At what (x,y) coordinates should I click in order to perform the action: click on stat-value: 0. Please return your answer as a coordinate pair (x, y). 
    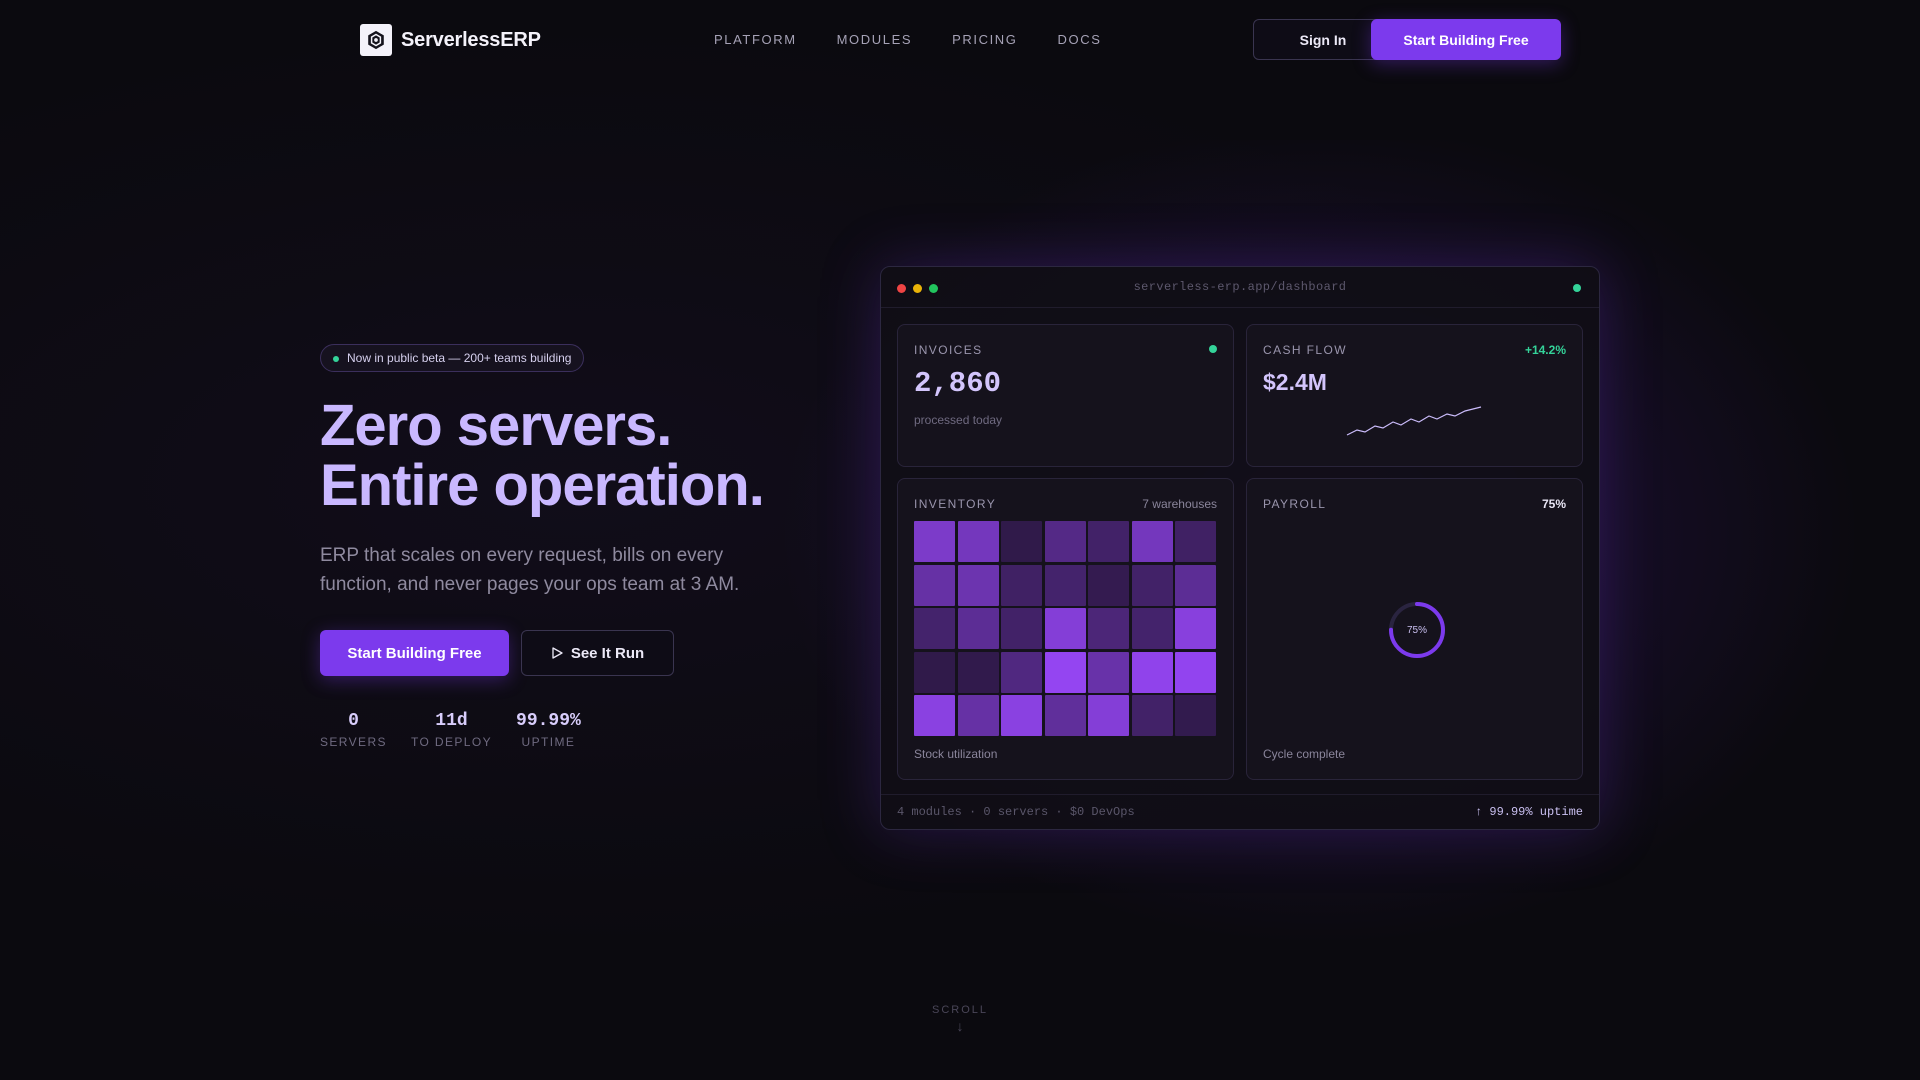
    Looking at the image, I should click on (353, 721).